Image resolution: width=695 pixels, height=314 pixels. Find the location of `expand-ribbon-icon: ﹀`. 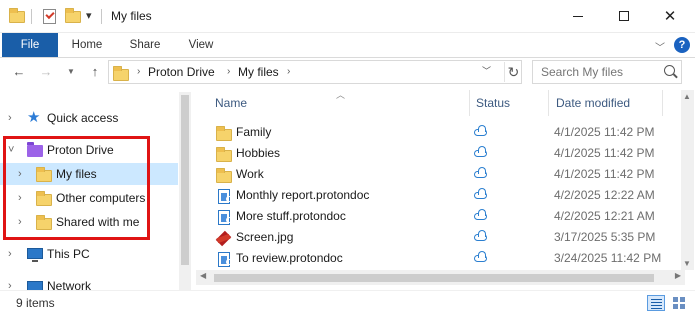

expand-ribbon-icon: ﹀ is located at coordinates (660, 46).